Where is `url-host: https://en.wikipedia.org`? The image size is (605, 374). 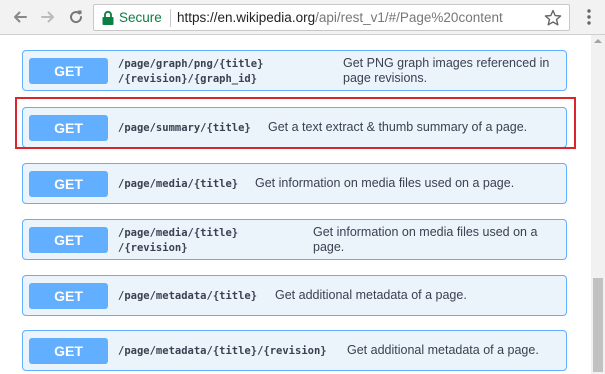 url-host: https://en.wikipedia.org is located at coordinates (246, 17).